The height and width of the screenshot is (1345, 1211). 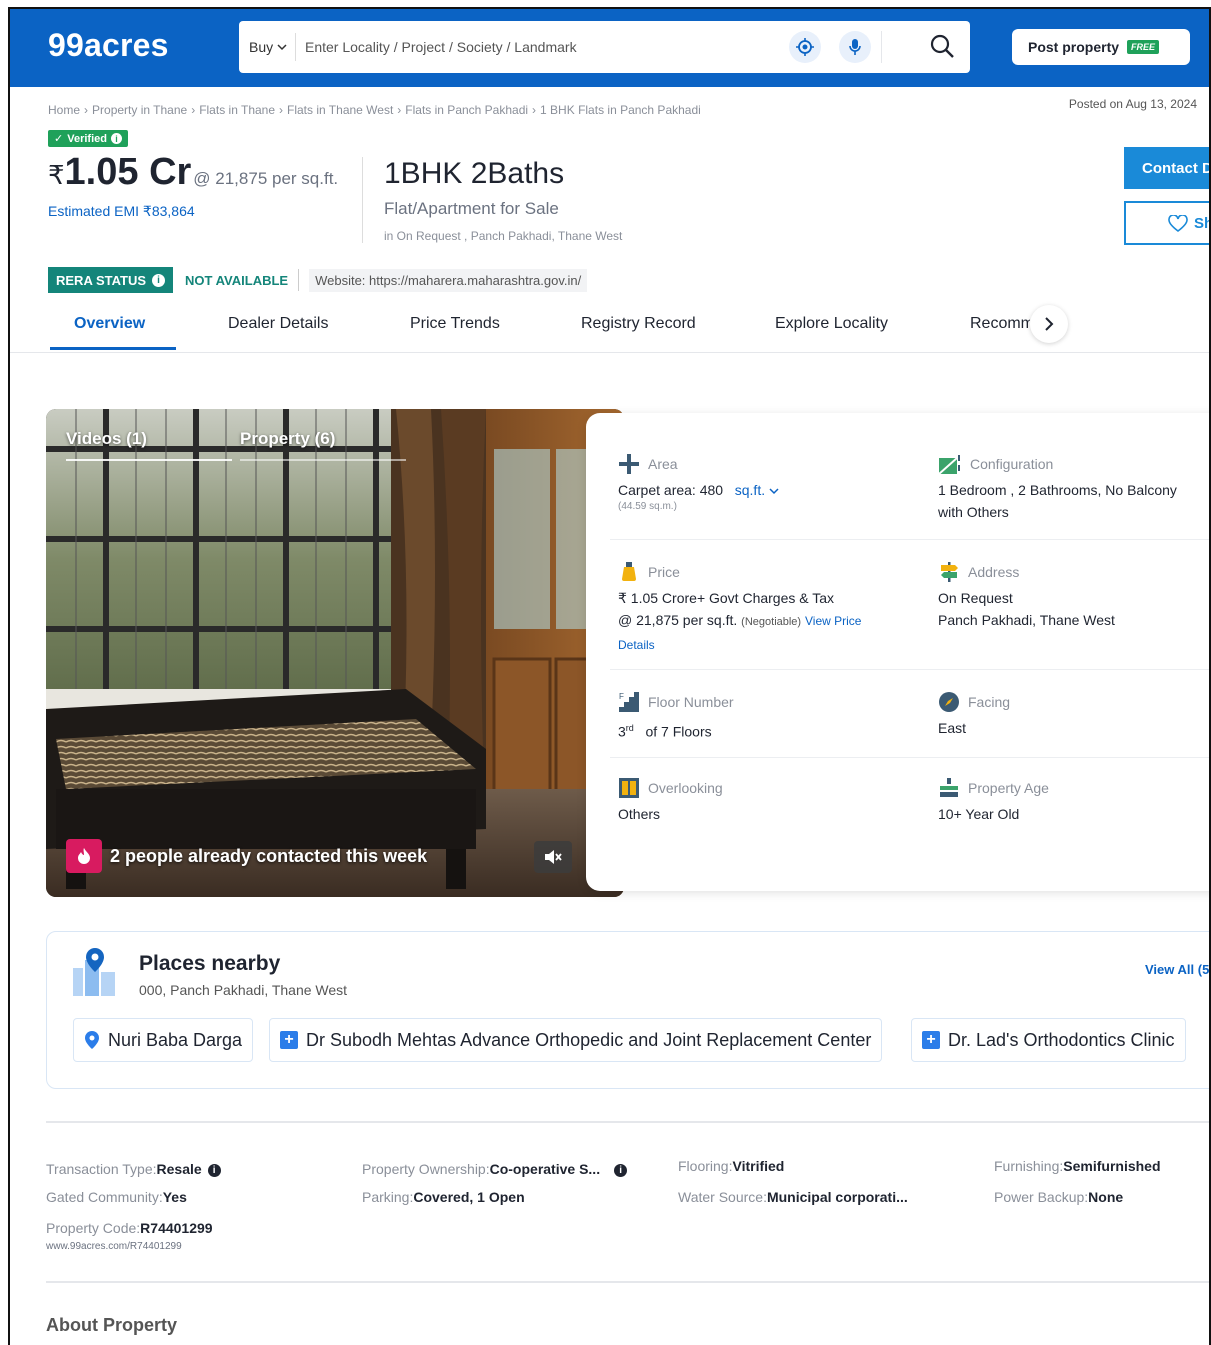 What do you see at coordinates (1166, 223) in the screenshot?
I see `shortlist-button: Shortlist` at bounding box center [1166, 223].